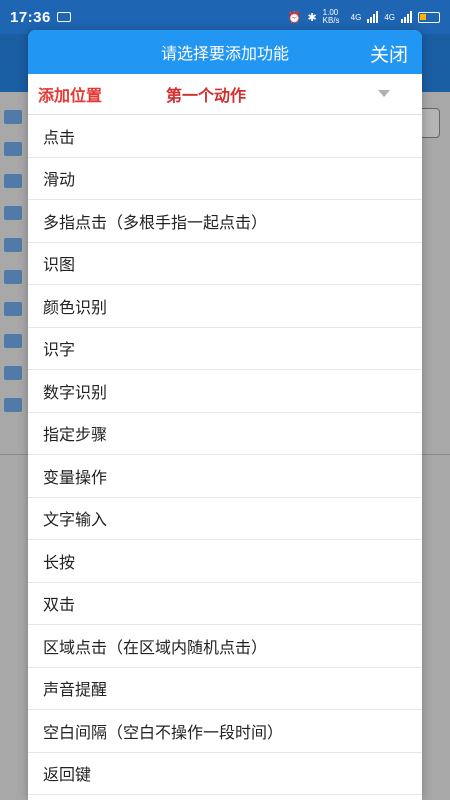 The width and height of the screenshot is (450, 800). What do you see at coordinates (70, 95) in the screenshot?
I see `add-position-label: 添加位置` at bounding box center [70, 95].